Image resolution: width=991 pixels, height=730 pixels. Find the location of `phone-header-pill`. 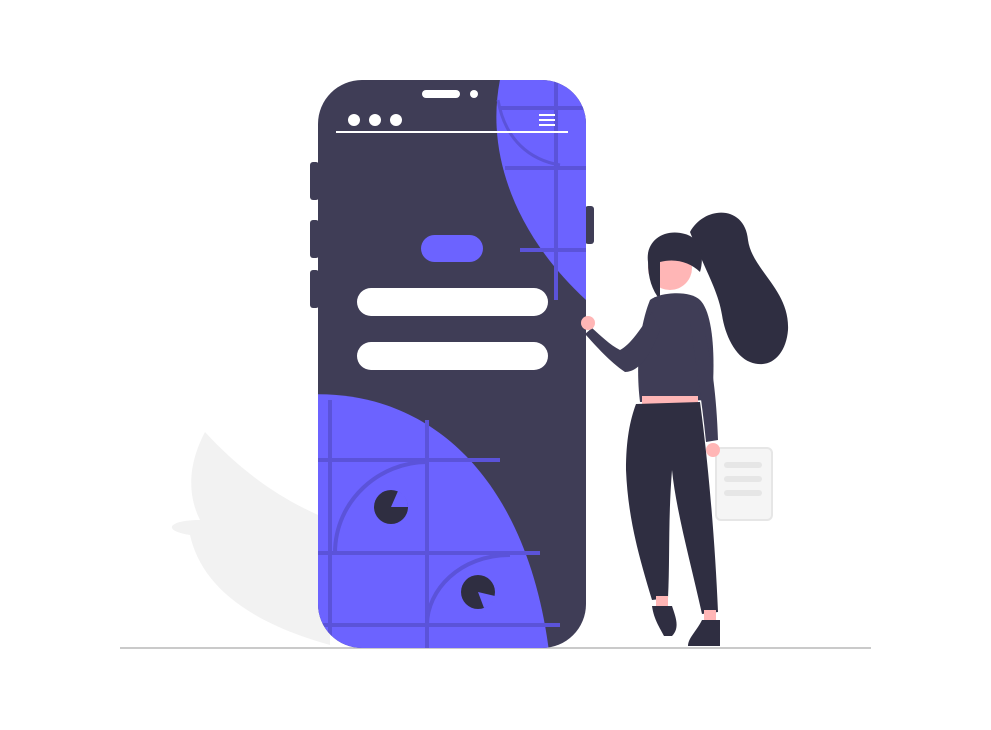

phone-header-pill is located at coordinates (452, 248).